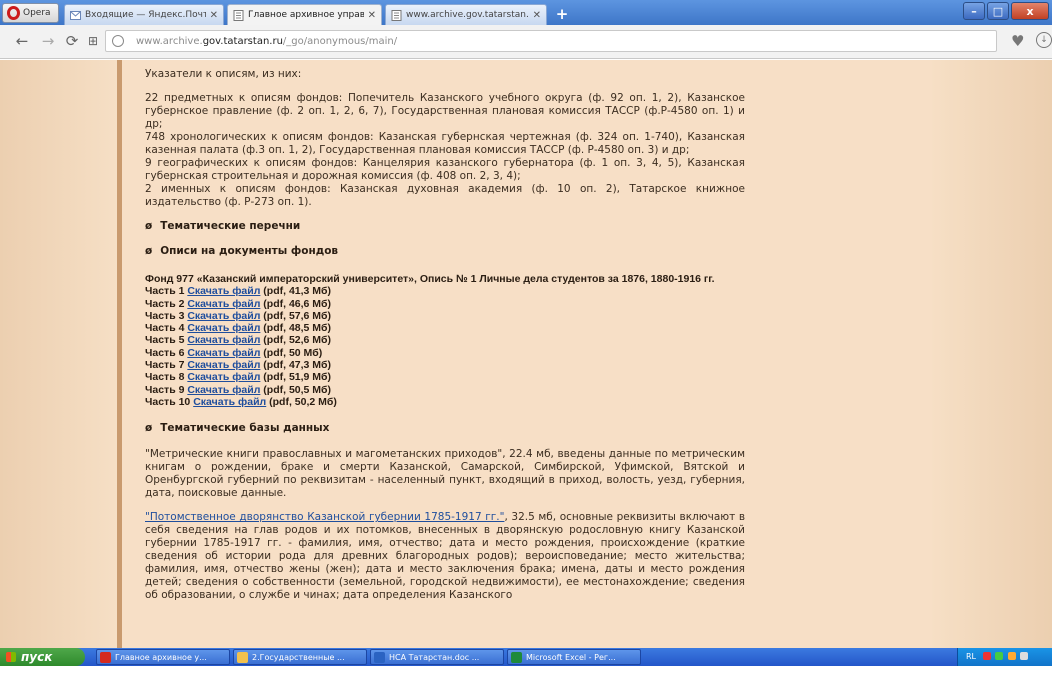  Describe the element at coordinates (297, 291) in the screenshot. I see `part-info: (pdf, 41,3 Мб)` at that location.